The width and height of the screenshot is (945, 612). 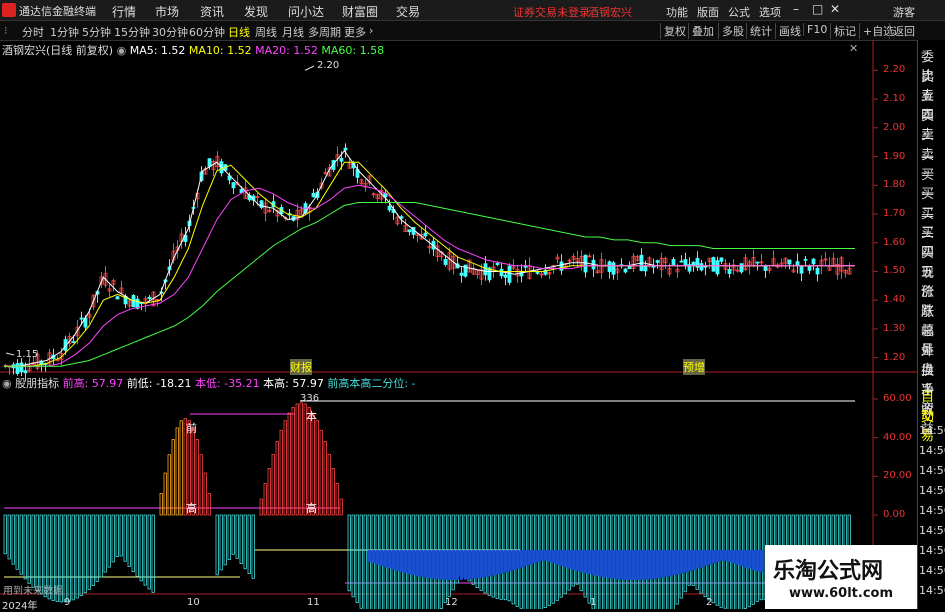 What do you see at coordinates (191, 428) in the screenshot?
I see `annot-qian: 前` at bounding box center [191, 428].